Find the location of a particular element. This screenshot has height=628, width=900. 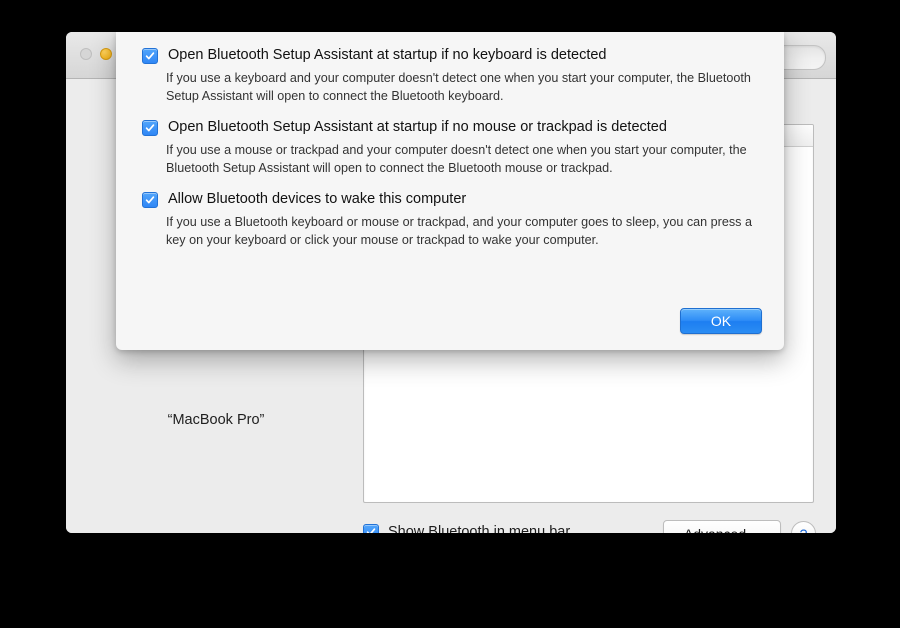

ok-button: OK is located at coordinates (721, 321).